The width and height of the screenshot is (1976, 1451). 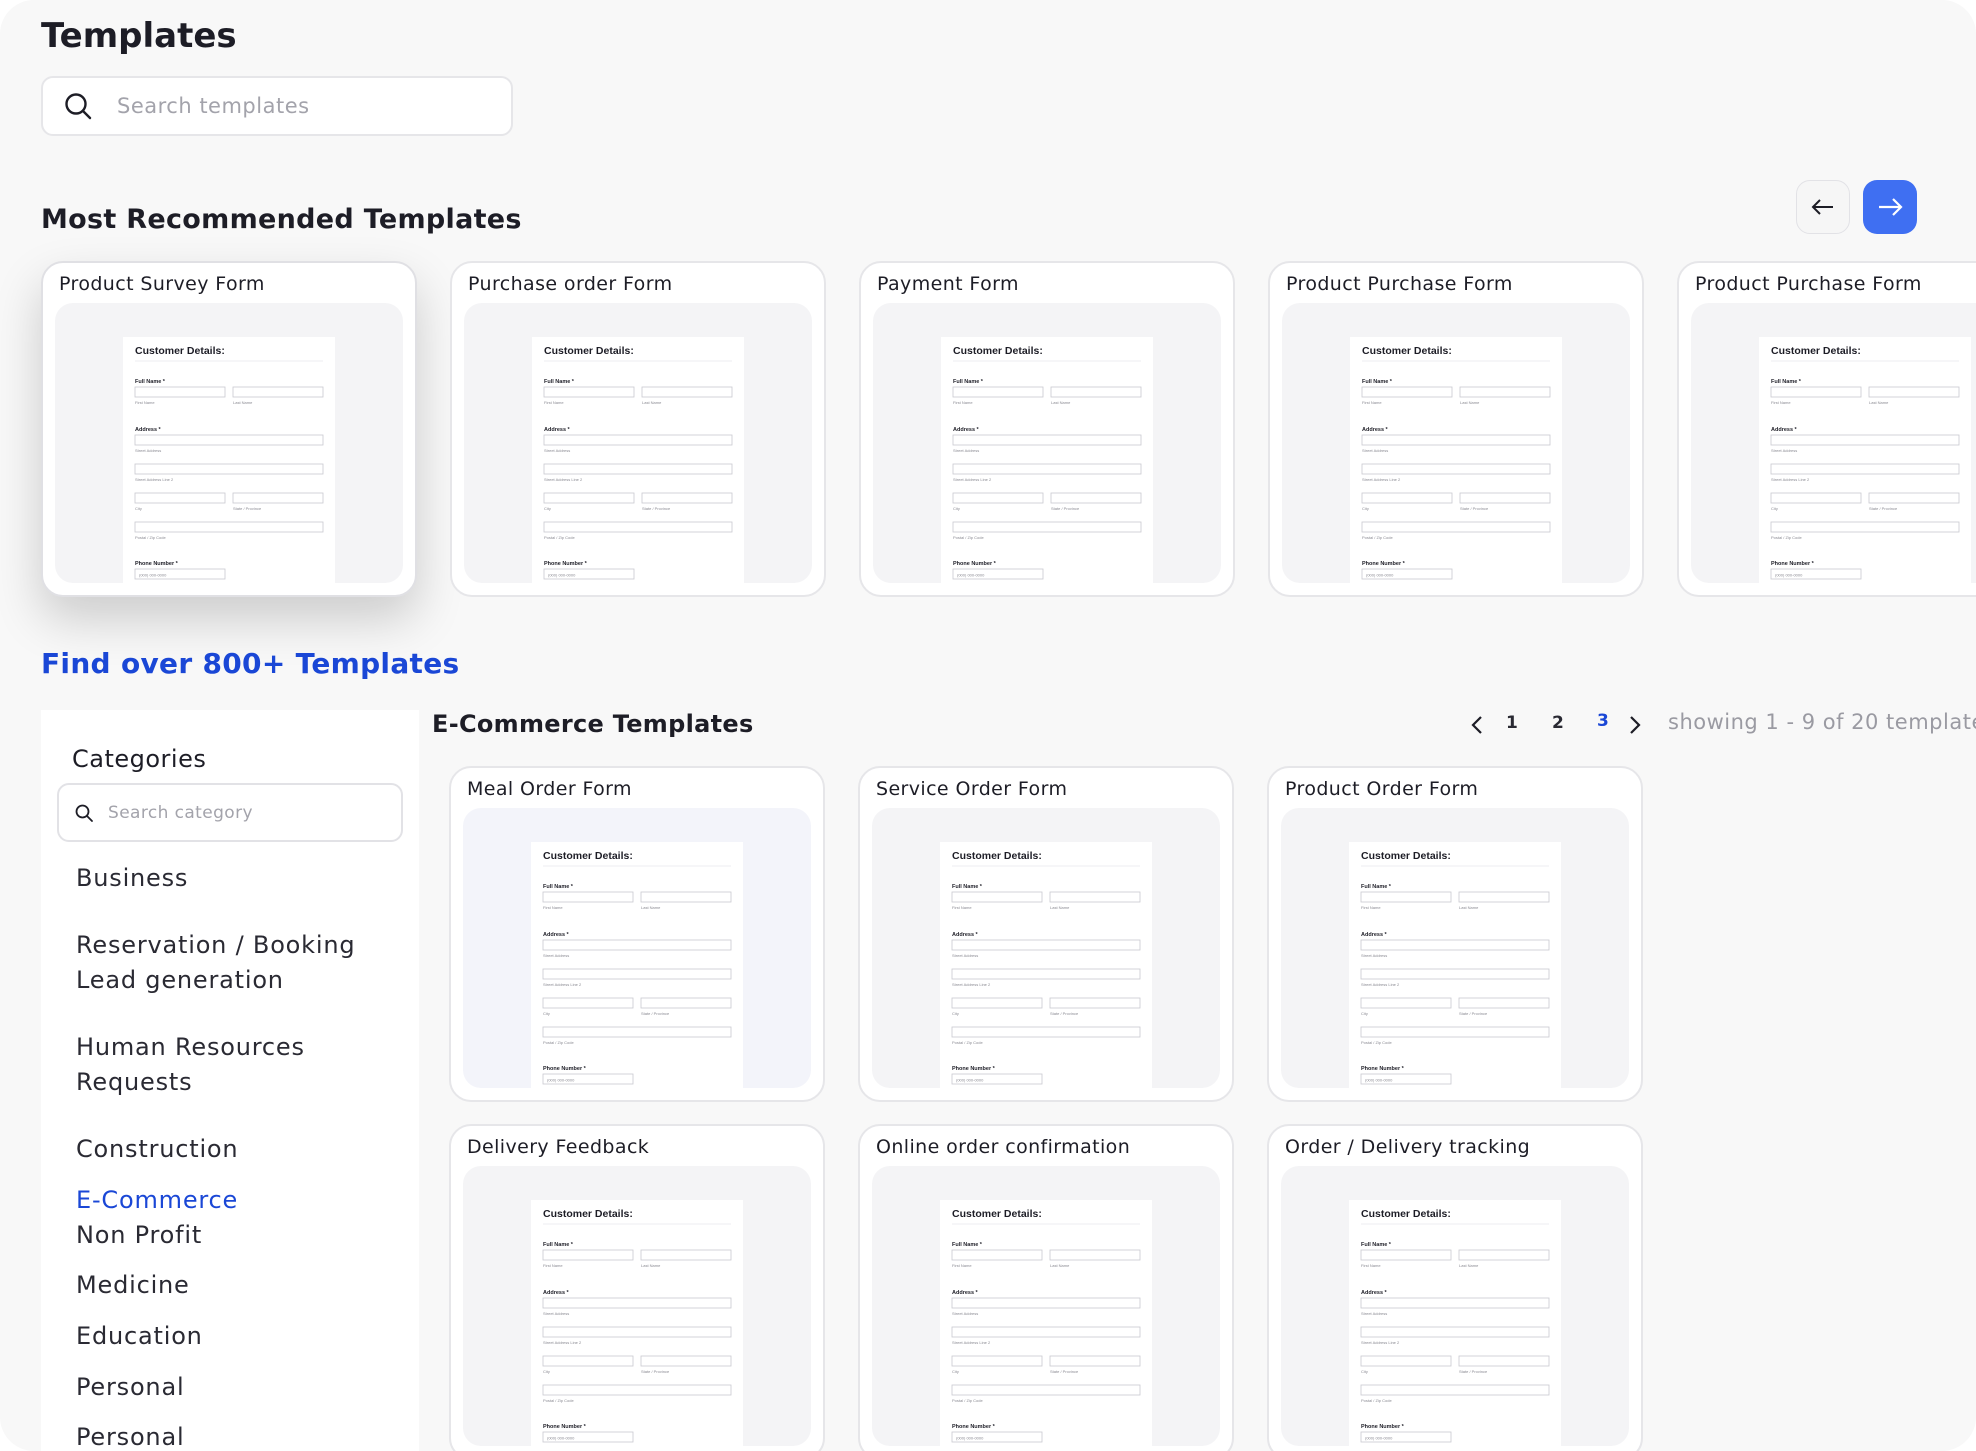 What do you see at coordinates (1512, 723) in the screenshot?
I see `page-link-1: 1` at bounding box center [1512, 723].